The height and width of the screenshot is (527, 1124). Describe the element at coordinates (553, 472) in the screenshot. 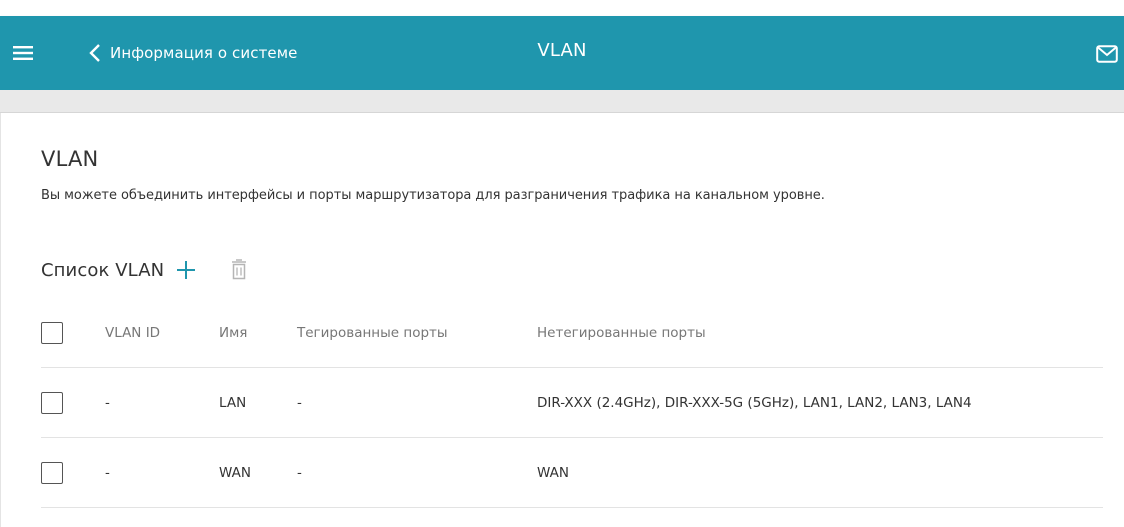

I see `untagged-ports-cell: WAN` at that location.